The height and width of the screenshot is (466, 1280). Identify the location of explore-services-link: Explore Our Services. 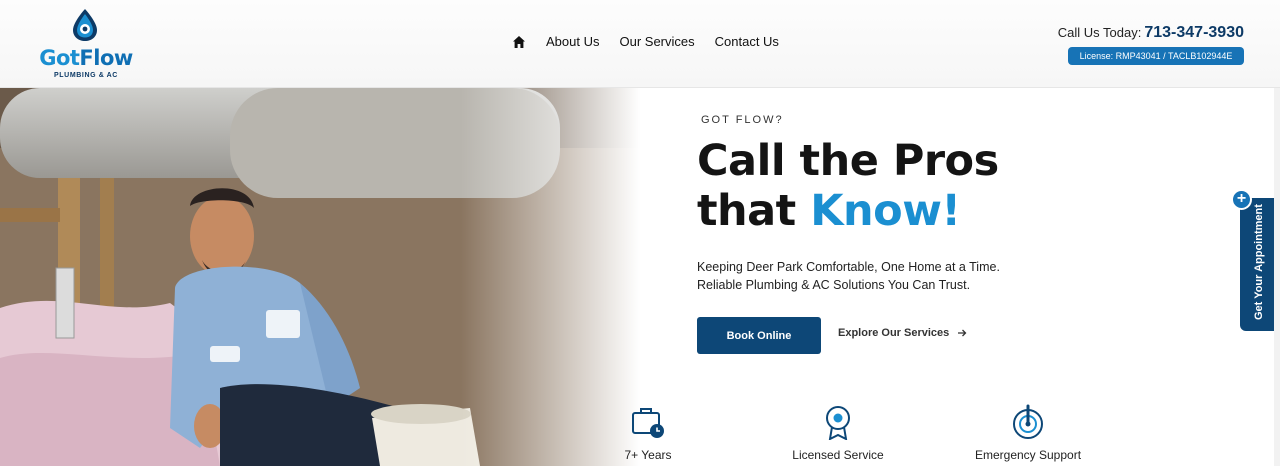
(902, 333).